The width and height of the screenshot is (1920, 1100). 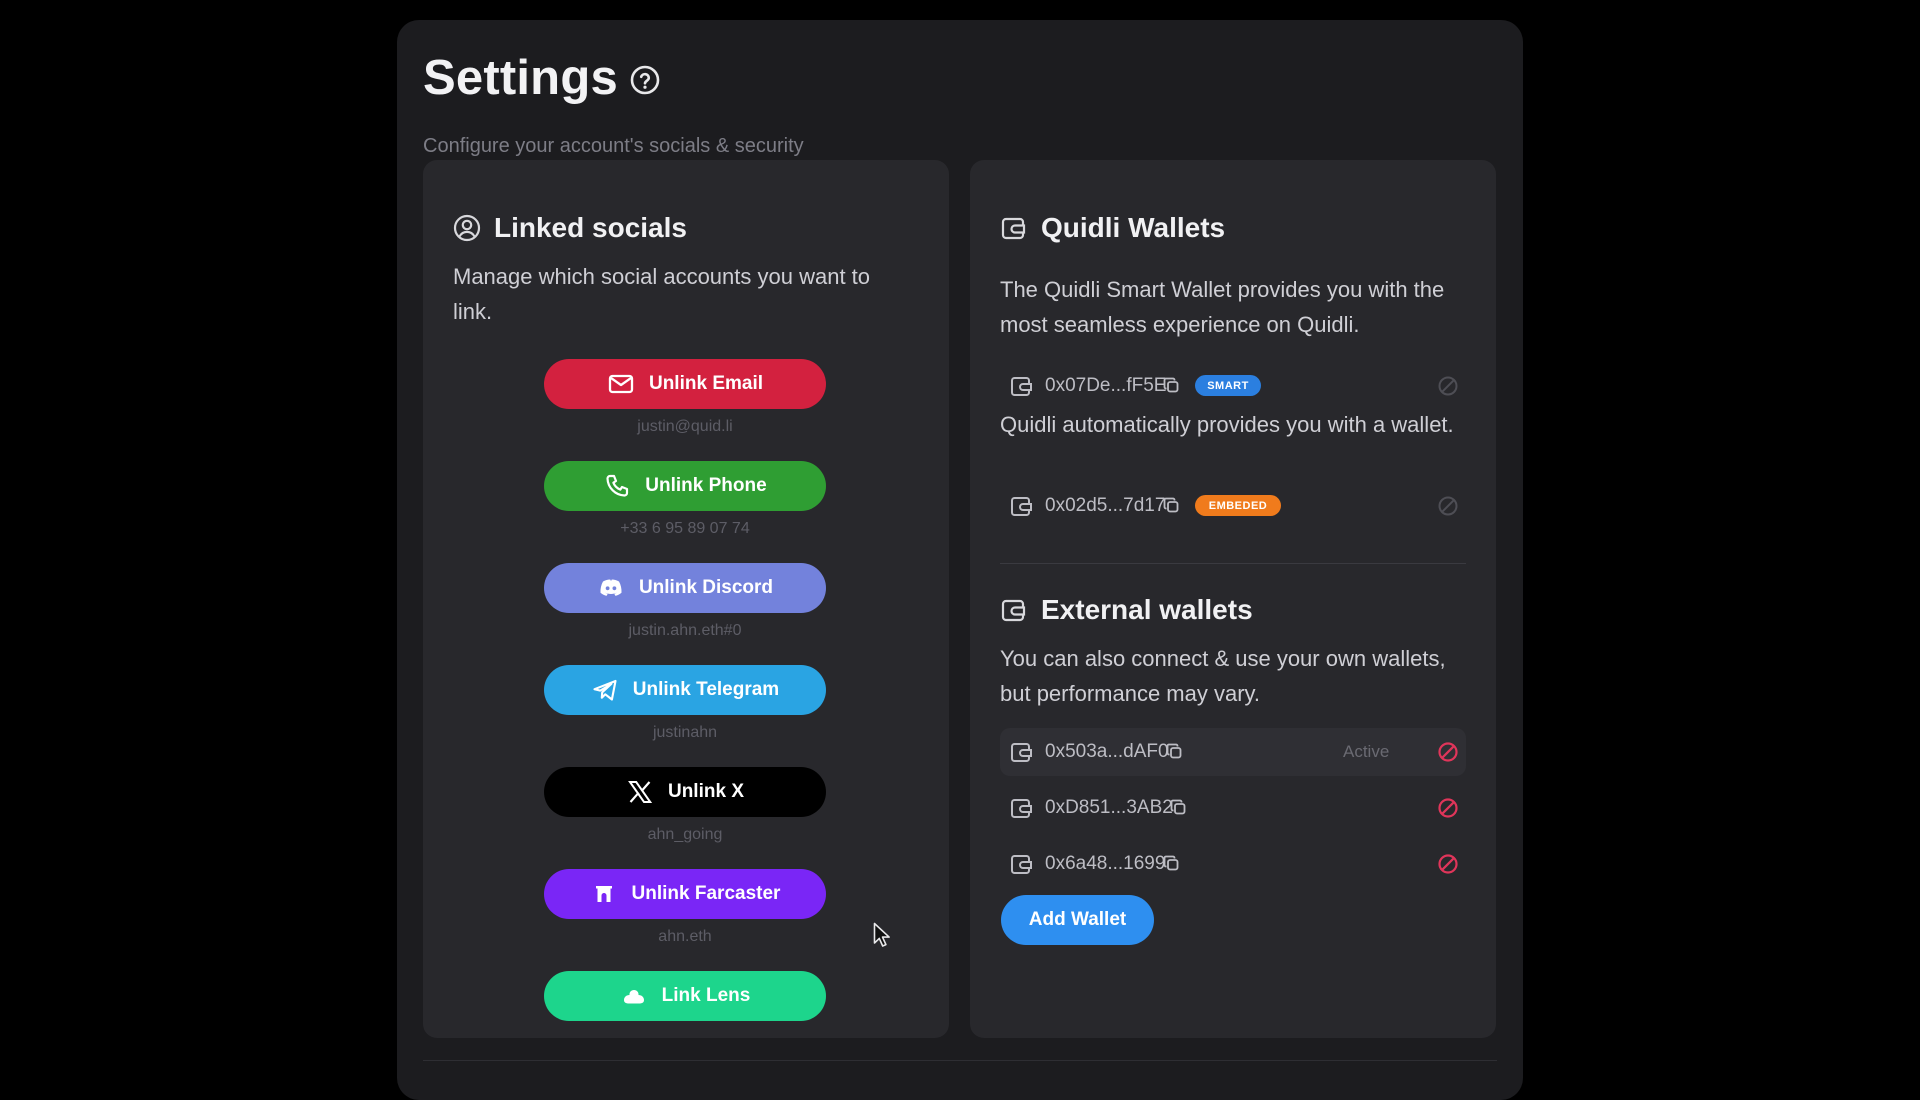 I want to click on linked-socials-title: Linked socials, so click(x=590, y=227).